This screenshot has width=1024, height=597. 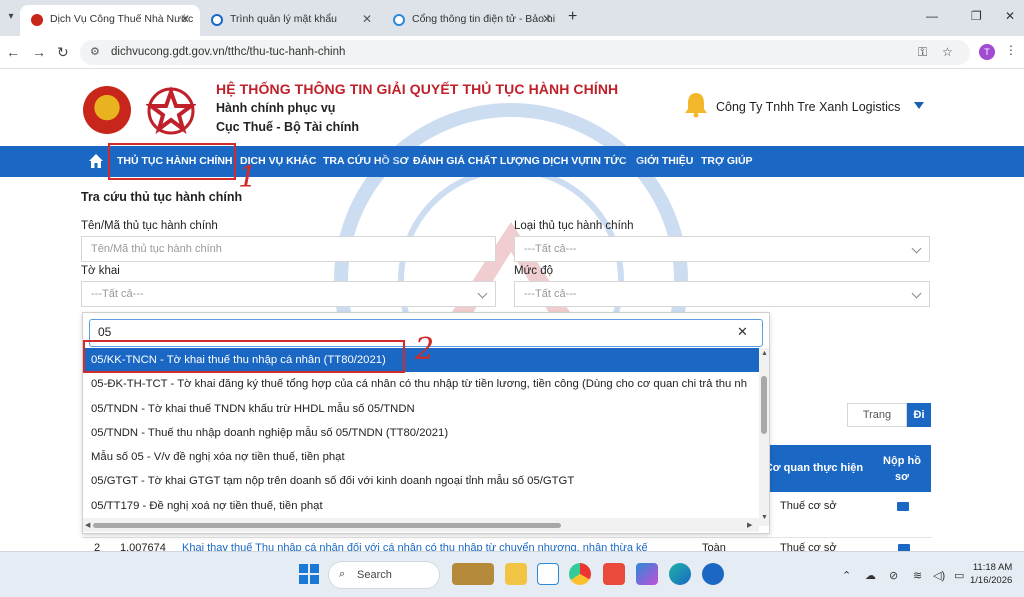 What do you see at coordinates (976, 16) in the screenshot?
I see `maximize-icon: ❐` at bounding box center [976, 16].